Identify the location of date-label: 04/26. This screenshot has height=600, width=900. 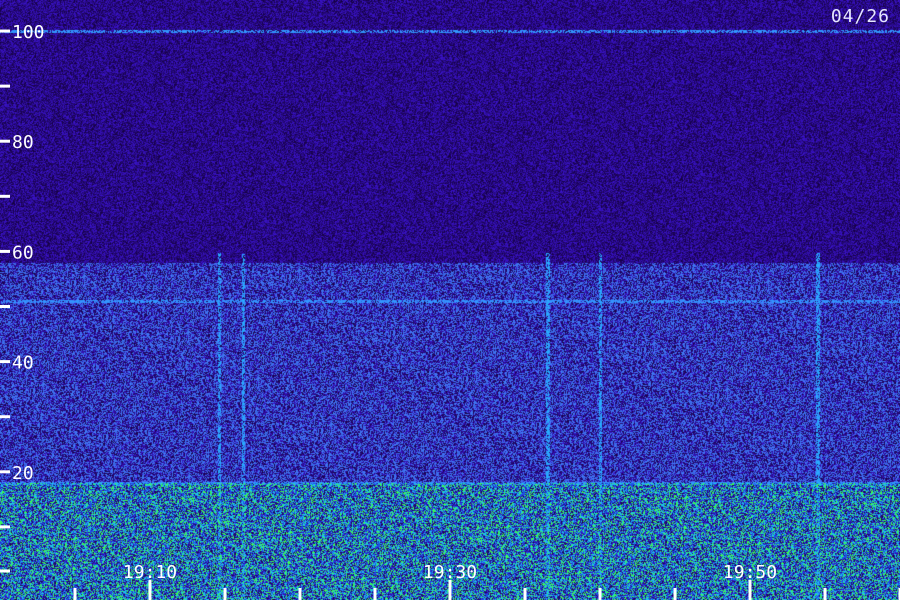
(860, 16).